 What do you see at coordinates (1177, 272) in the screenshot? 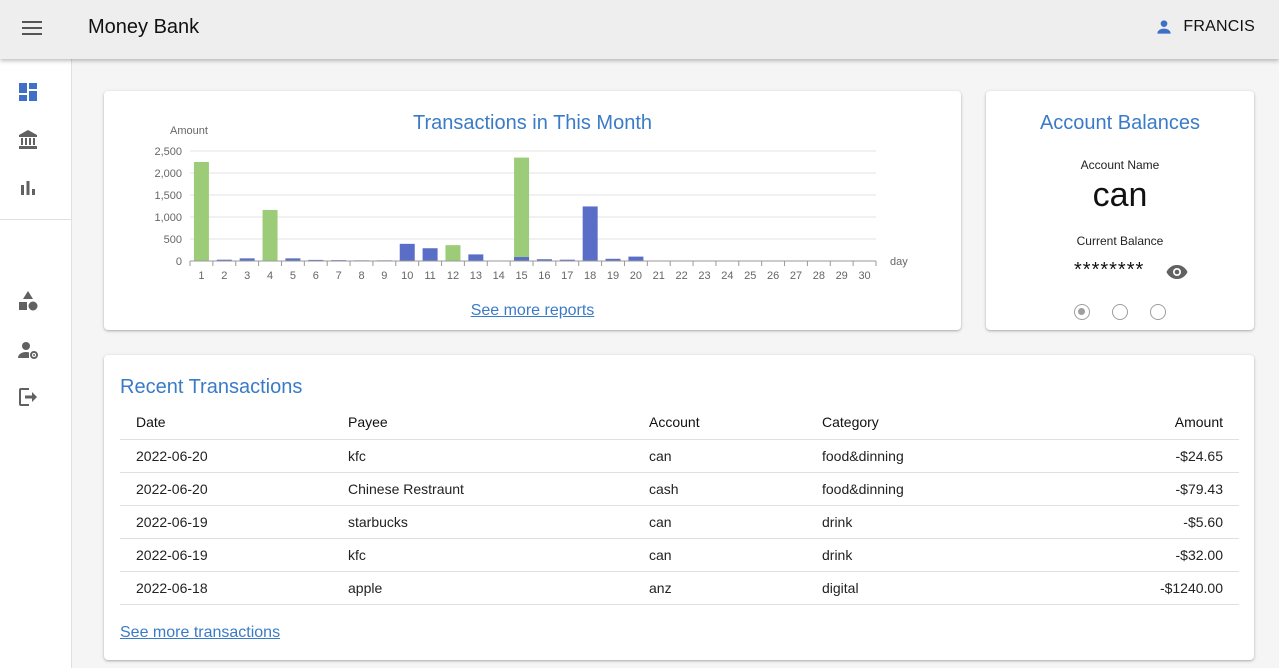
I see `eye-icon` at bounding box center [1177, 272].